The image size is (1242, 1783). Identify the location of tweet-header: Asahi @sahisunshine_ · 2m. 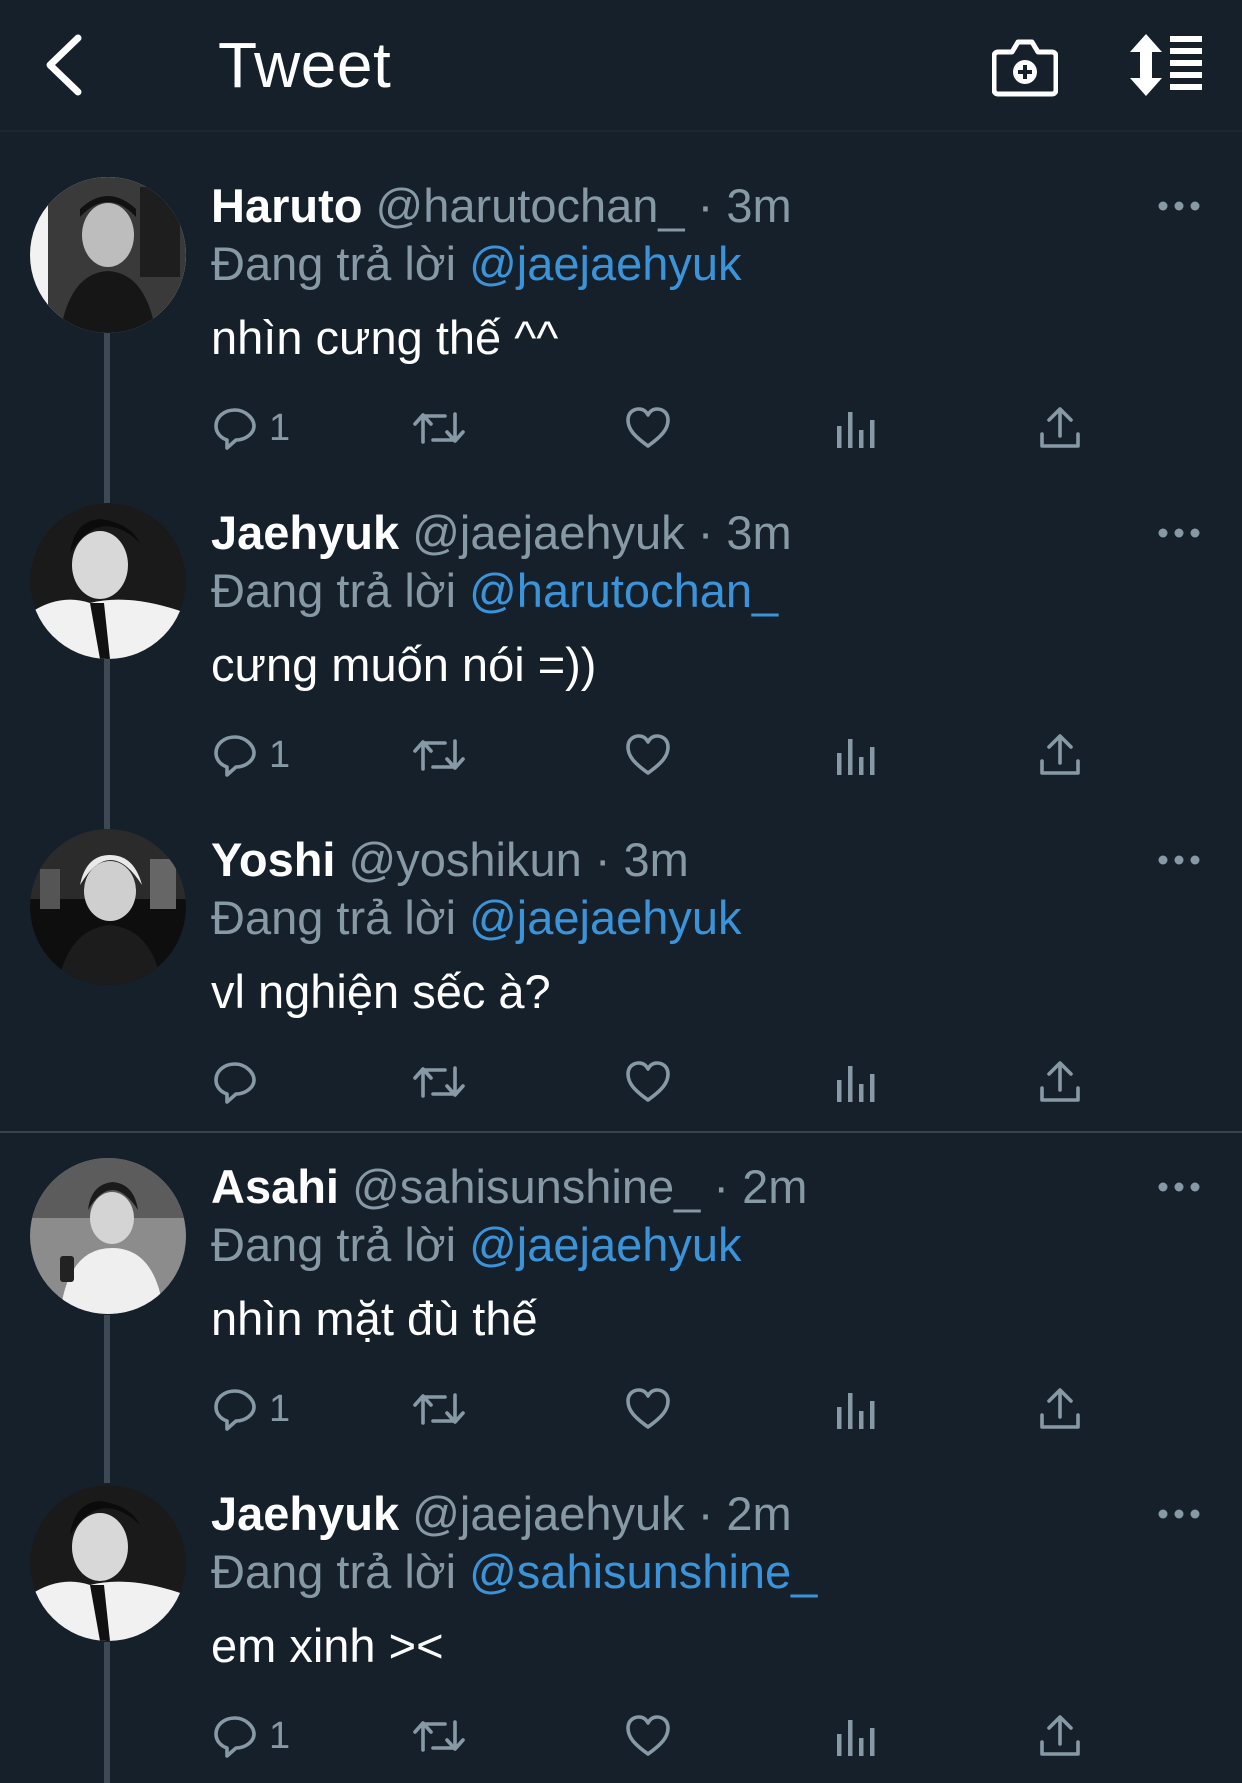
(509, 1186).